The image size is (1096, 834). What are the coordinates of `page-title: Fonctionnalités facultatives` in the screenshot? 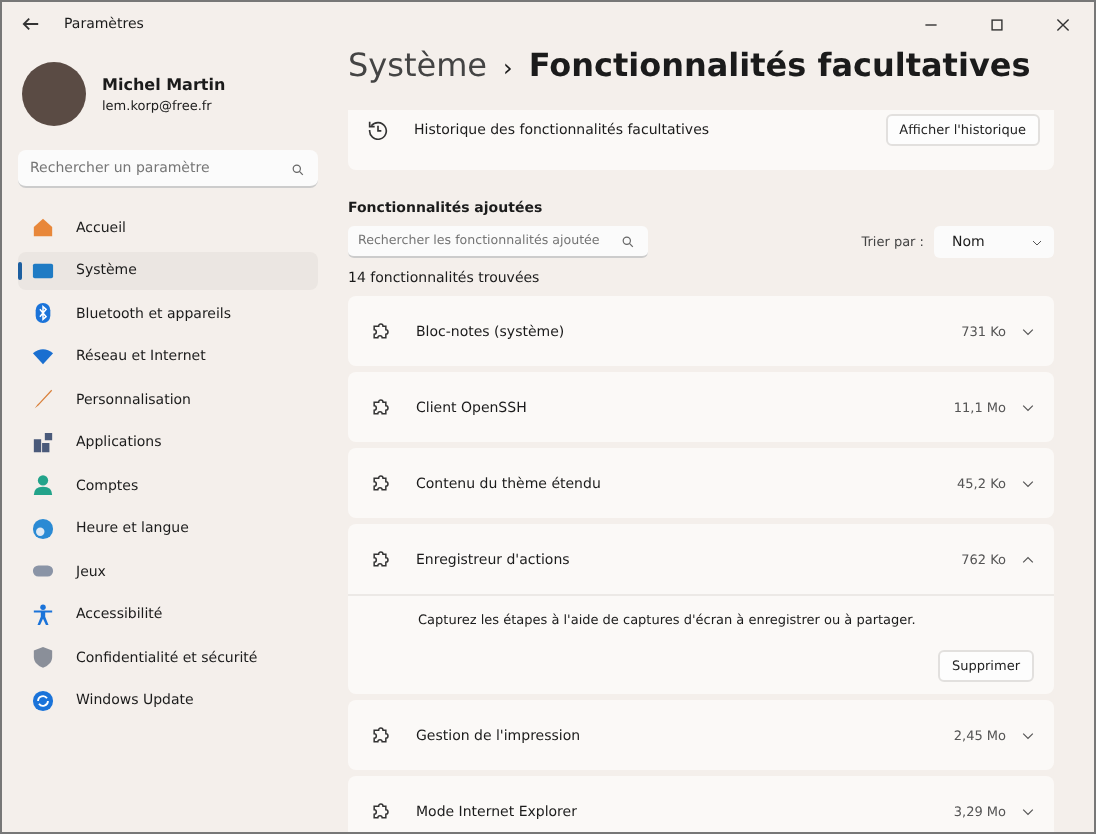 It's located at (779, 65).